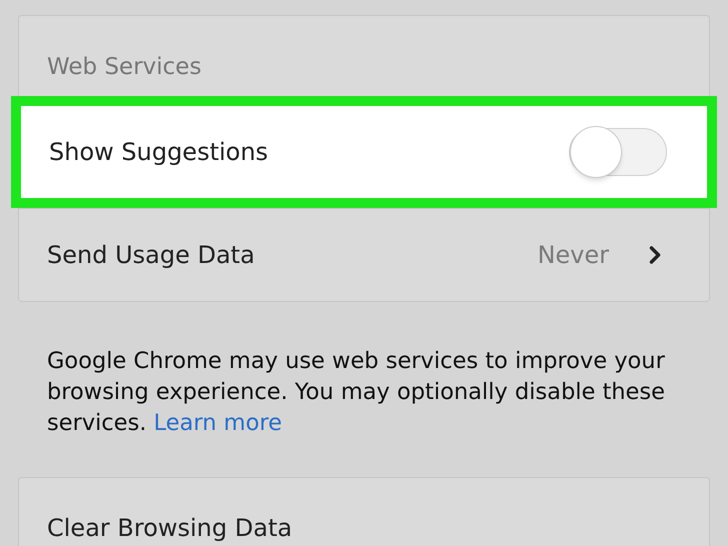 The height and width of the screenshot is (546, 728). I want to click on row-value: Never, so click(573, 255).